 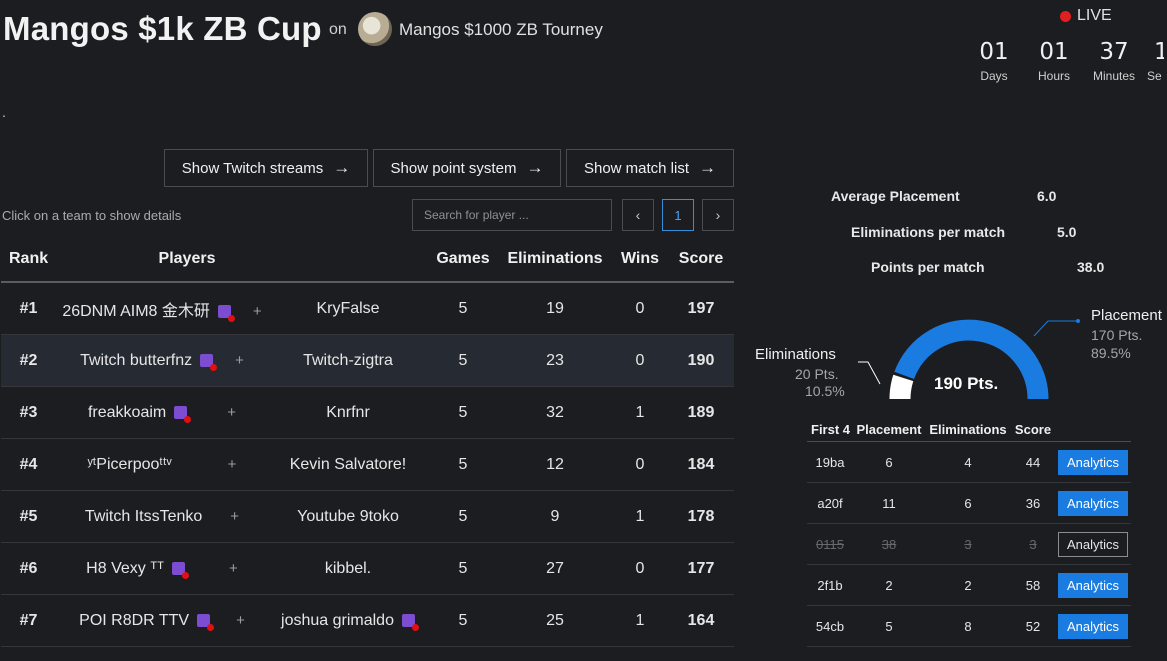 What do you see at coordinates (28, 360) in the screenshot?
I see `rank-cell: #2` at bounding box center [28, 360].